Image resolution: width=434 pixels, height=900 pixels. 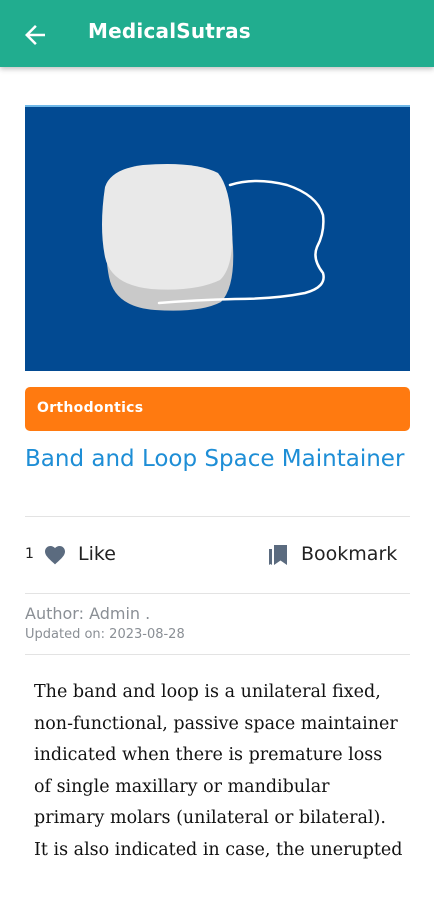 What do you see at coordinates (29, 554) in the screenshot?
I see `like-count: 1` at bounding box center [29, 554].